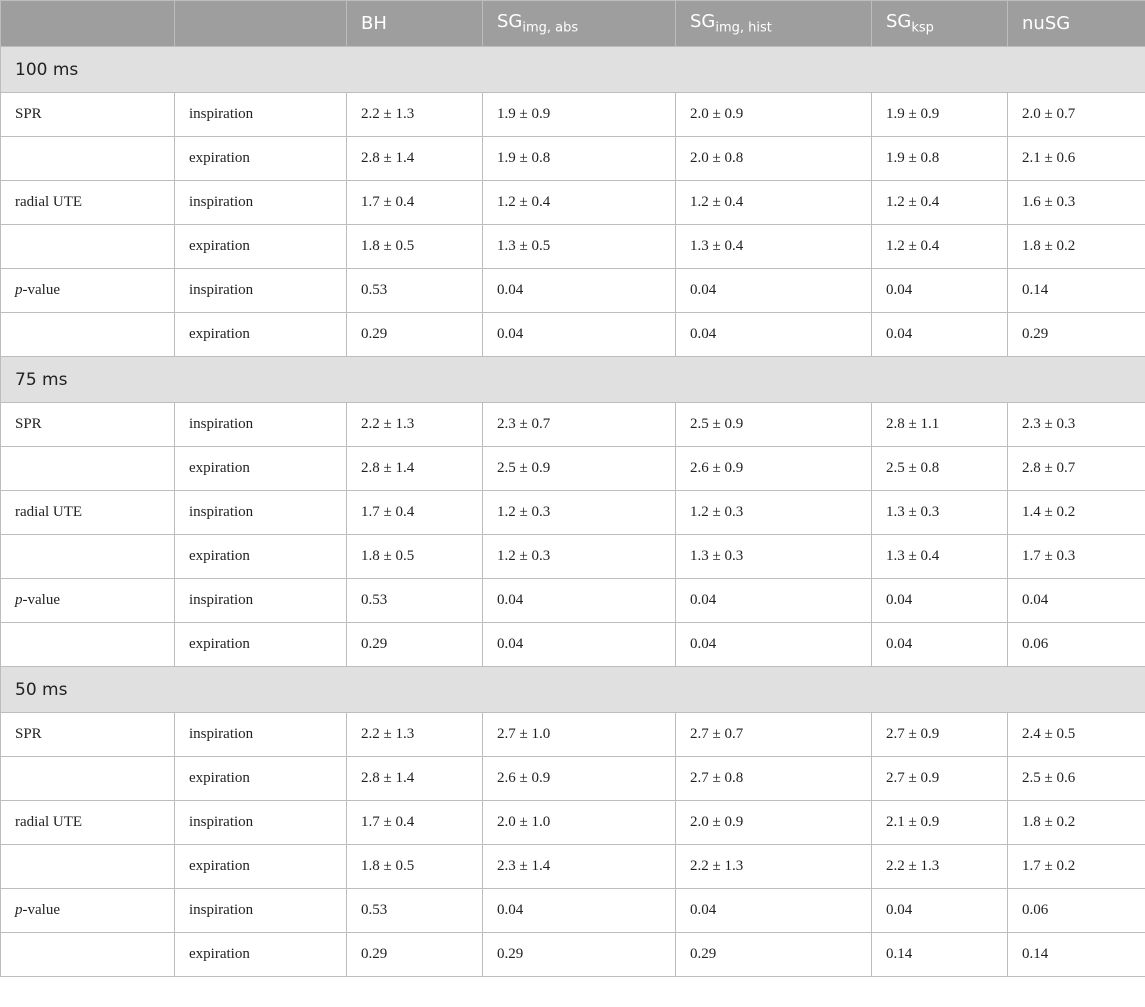 The width and height of the screenshot is (1145, 1007). I want to click on header-sg-img-hist-sub: img, hist, so click(743, 28).